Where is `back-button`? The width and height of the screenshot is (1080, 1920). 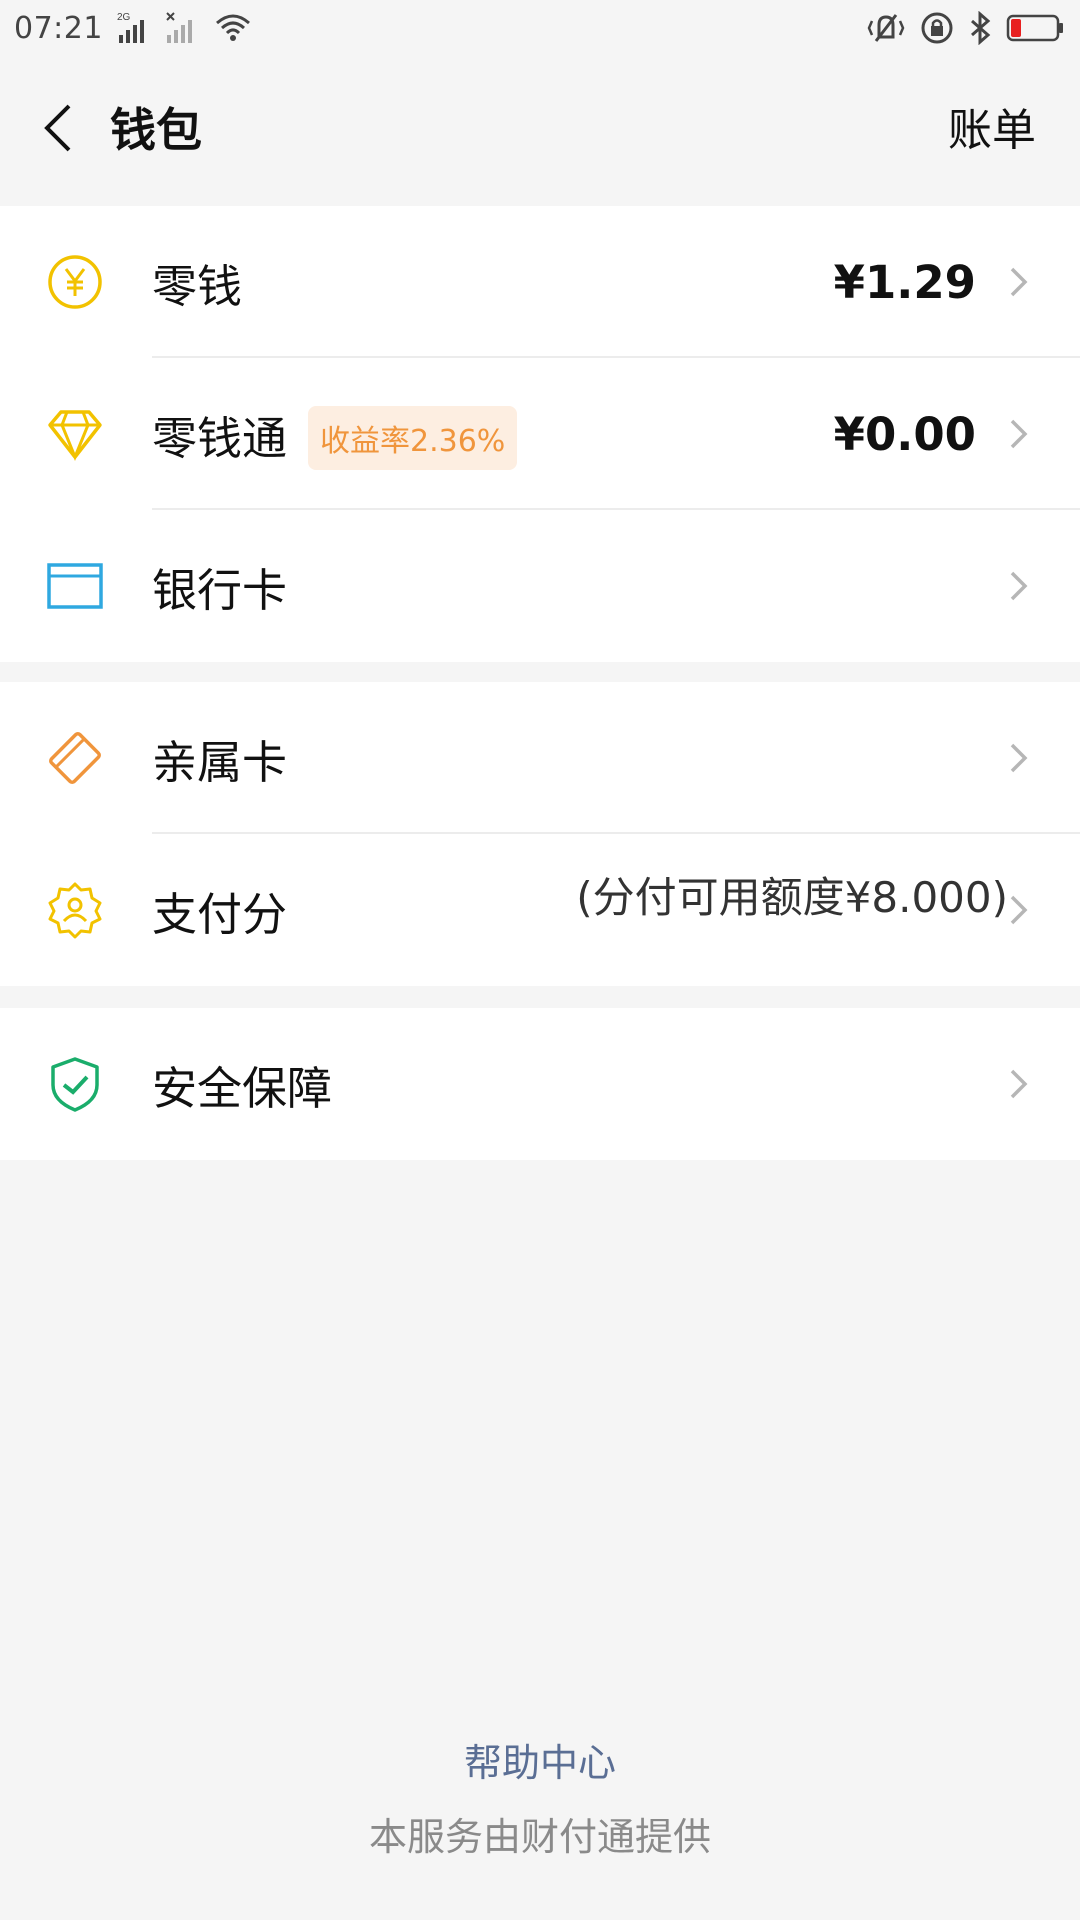
back-button is located at coordinates (58, 128).